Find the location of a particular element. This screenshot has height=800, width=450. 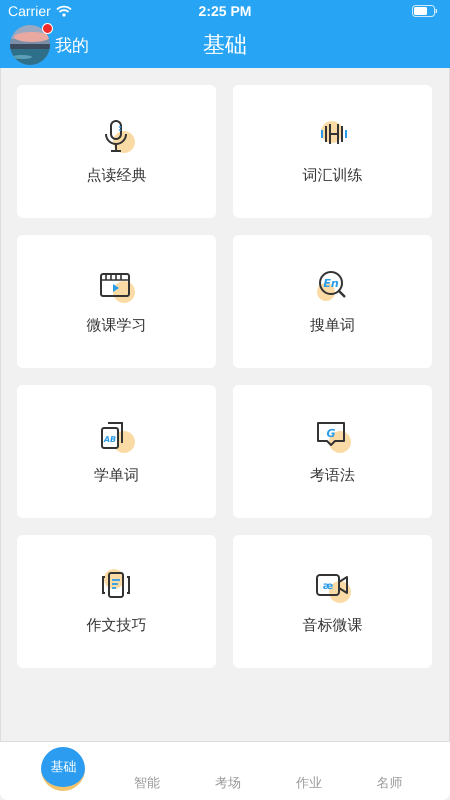

feature-card: æ 音标微课 is located at coordinates (332, 601).